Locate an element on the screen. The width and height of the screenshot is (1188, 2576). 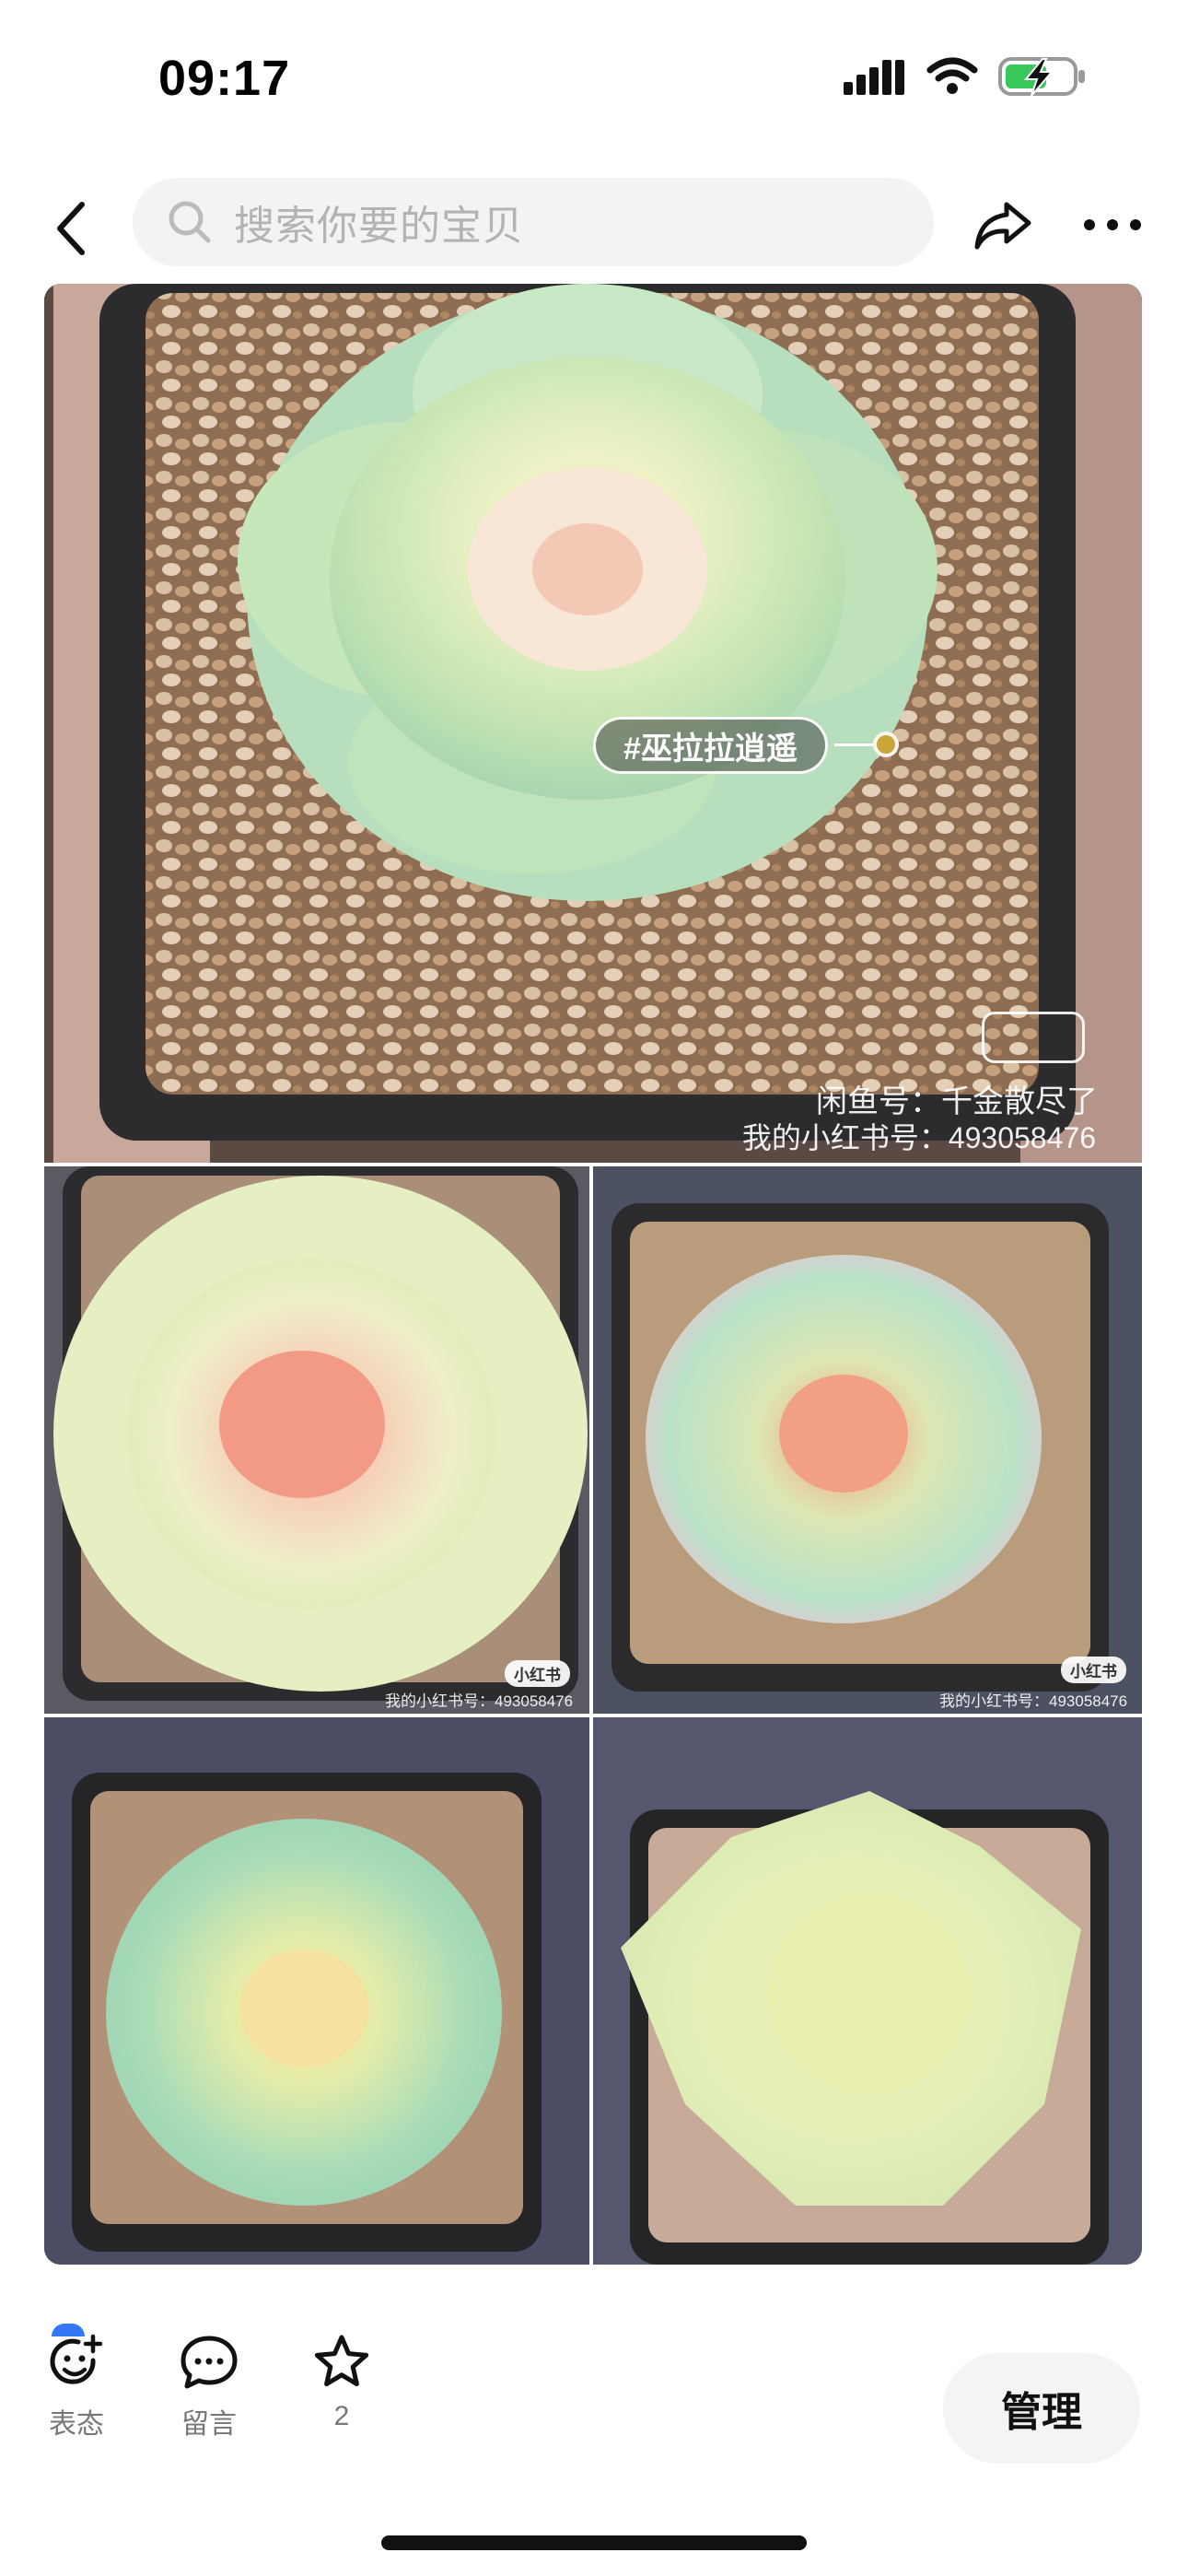
comment-label: 留言 is located at coordinates (209, 2424).